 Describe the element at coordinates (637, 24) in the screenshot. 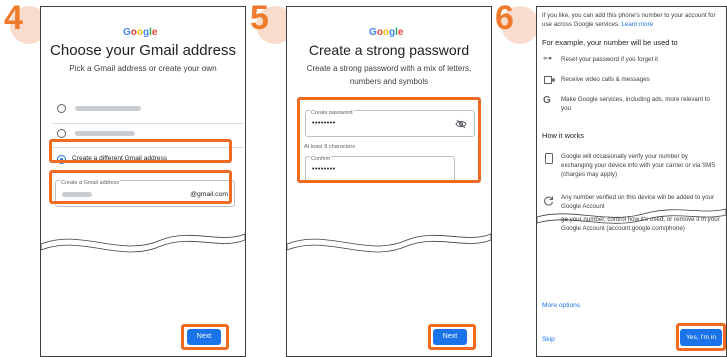

I see `learn-more-link: Learn more` at that location.